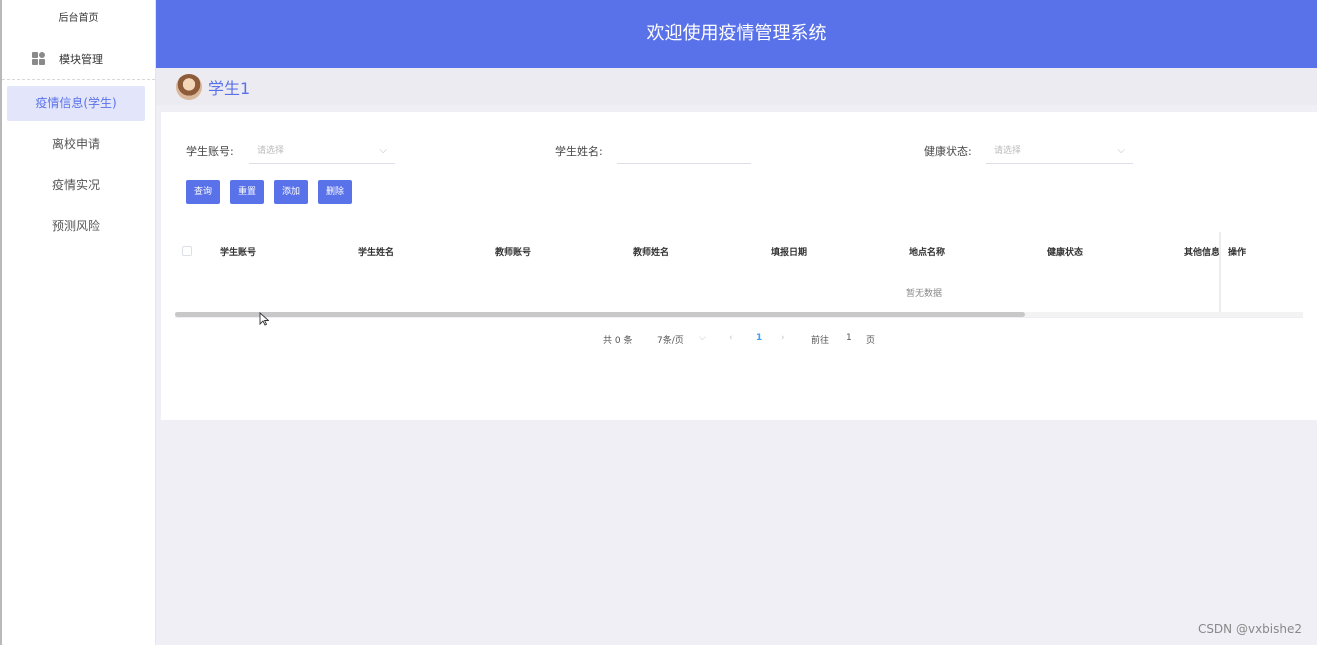  What do you see at coordinates (651, 251) in the screenshot?
I see `col-teacher-name: 教师姓名` at bounding box center [651, 251].